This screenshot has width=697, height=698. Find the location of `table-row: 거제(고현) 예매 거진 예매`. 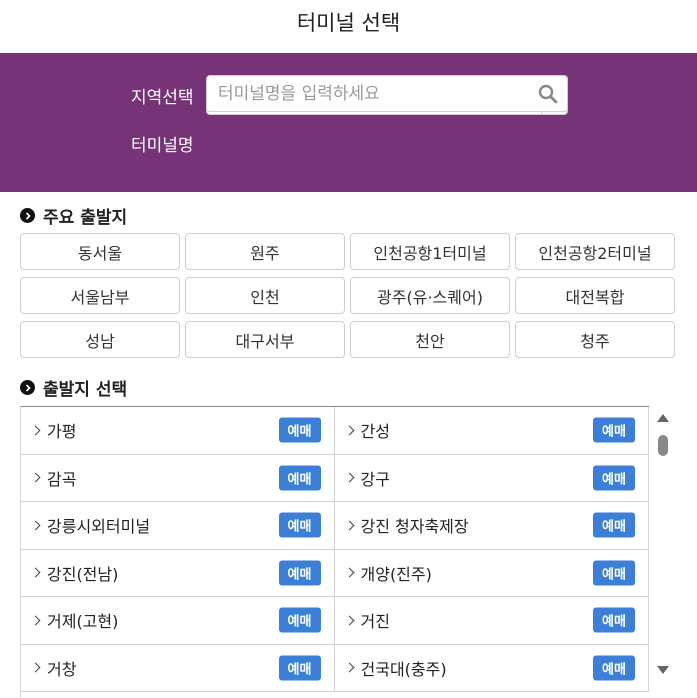

table-row: 거제(고현) 예매 거진 예매 is located at coordinates (335, 621).